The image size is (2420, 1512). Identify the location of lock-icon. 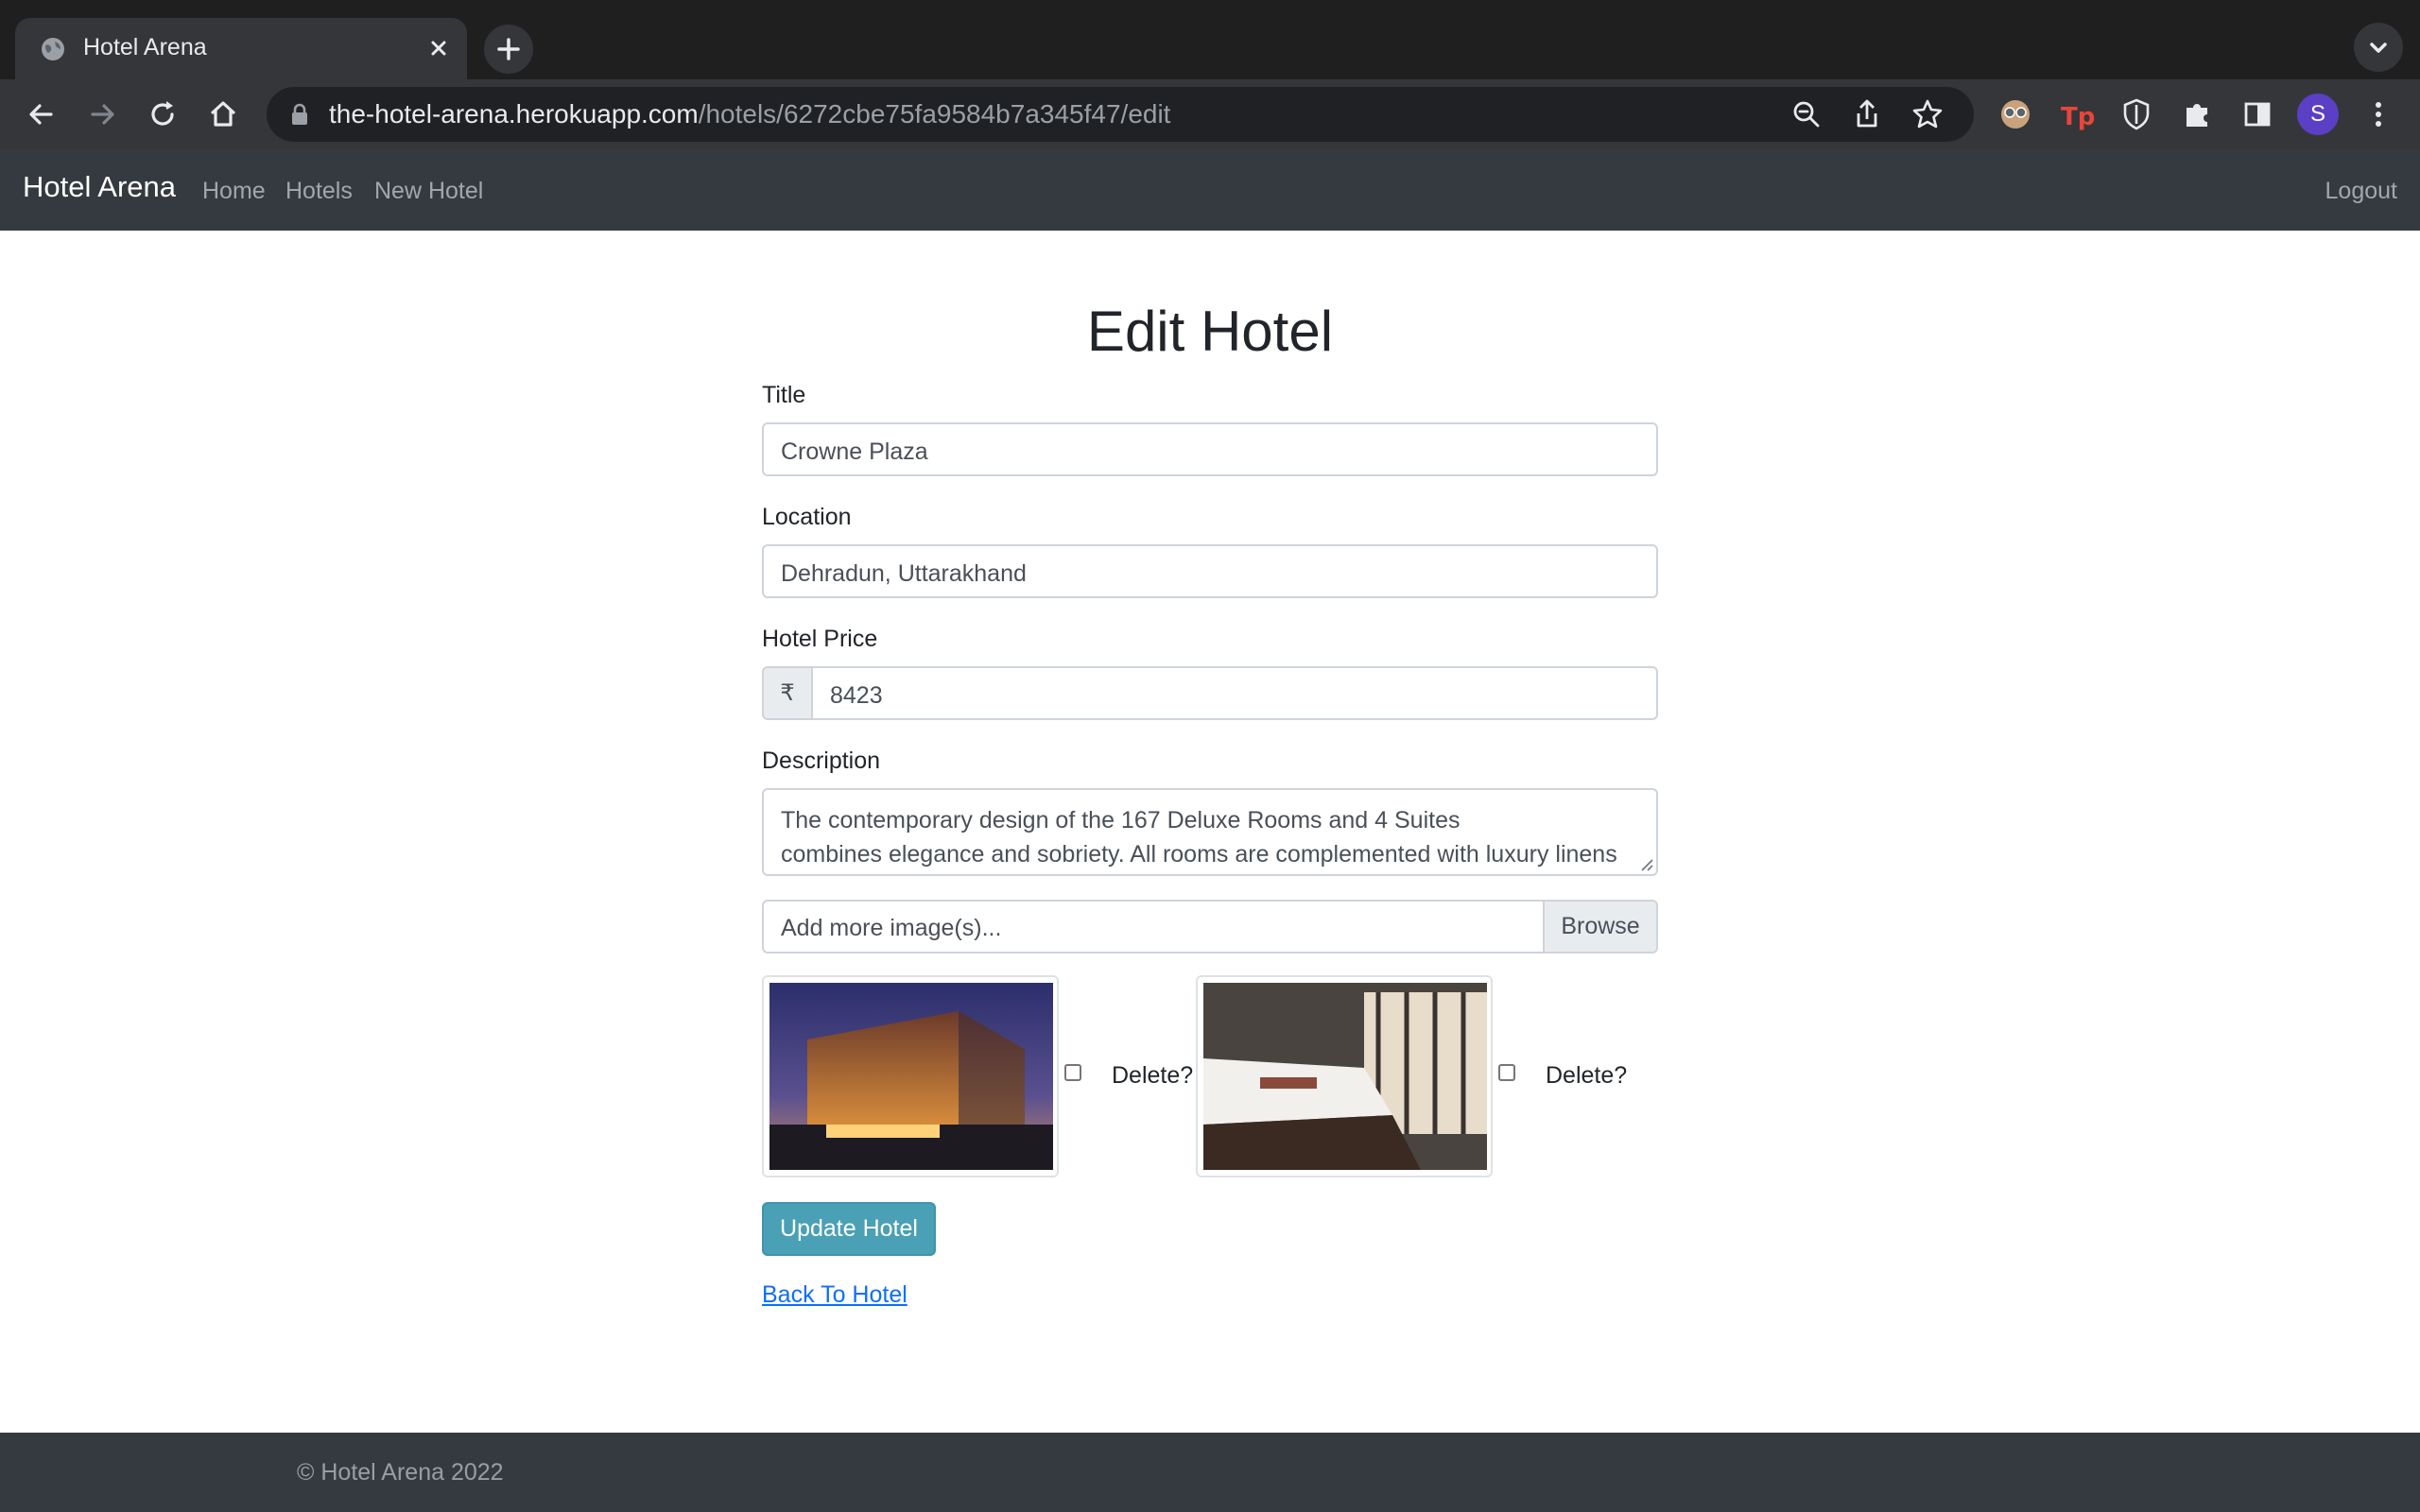
(299, 114).